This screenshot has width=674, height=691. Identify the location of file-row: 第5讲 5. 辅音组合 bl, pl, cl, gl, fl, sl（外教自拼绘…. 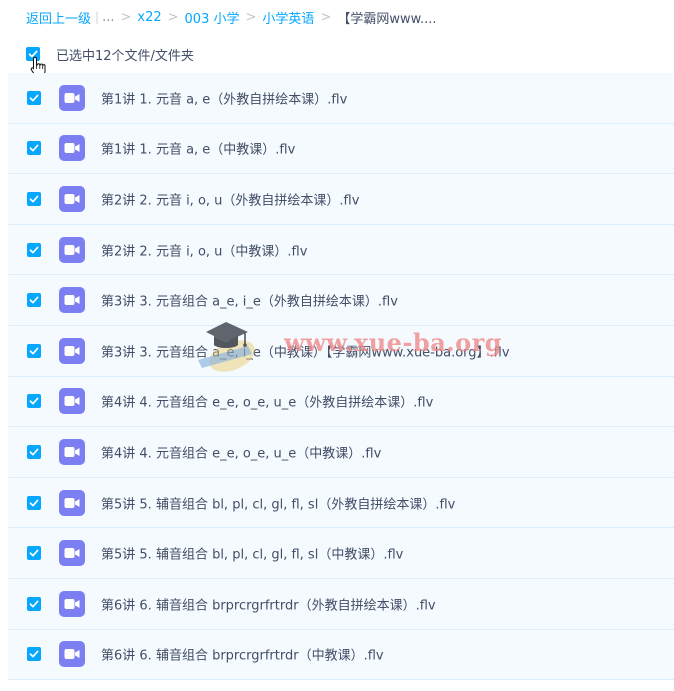
(341, 503).